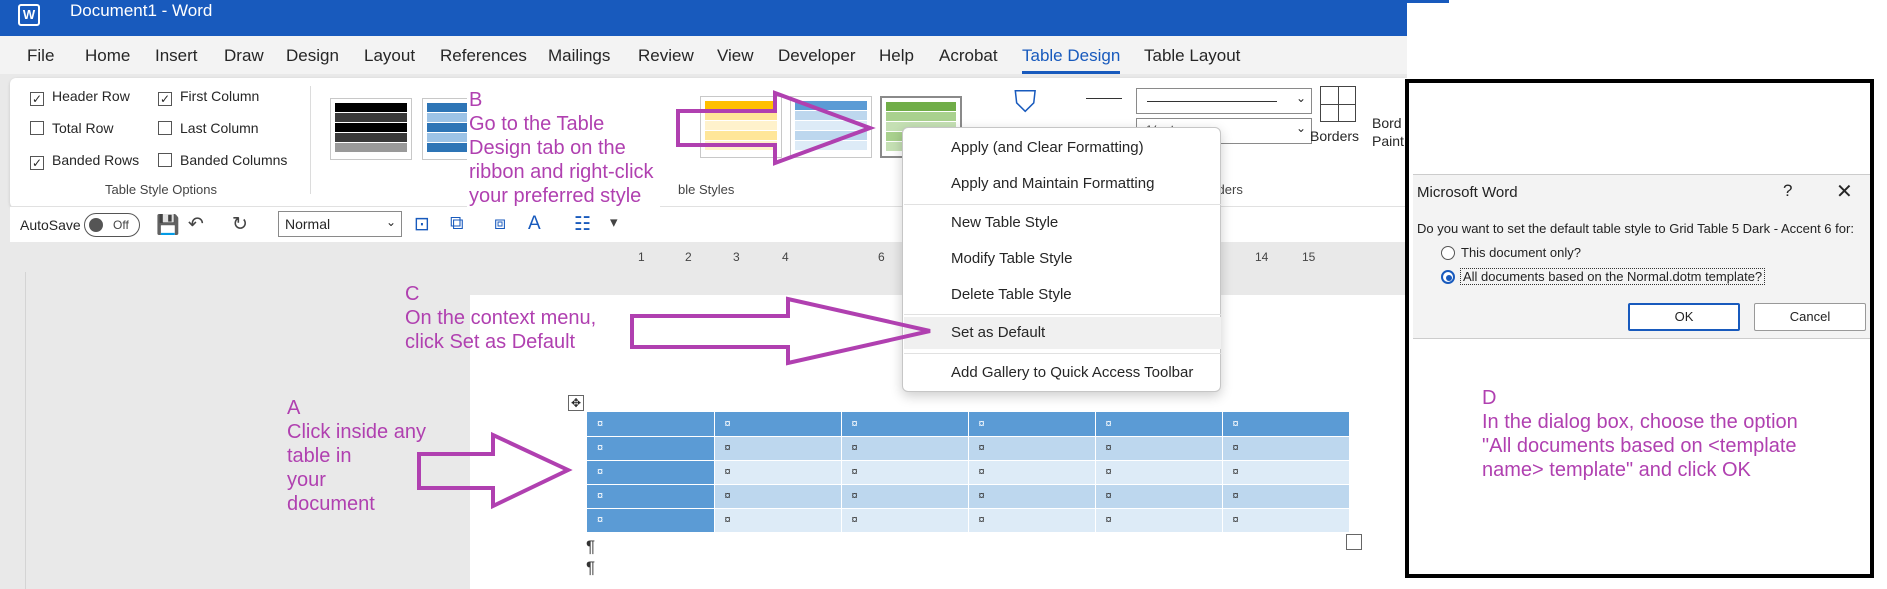 The height and width of the screenshot is (589, 1887). What do you see at coordinates (1062, 184) in the screenshot?
I see `menu-apply-maintain-formatting: Apply and Maintain Formatting` at bounding box center [1062, 184].